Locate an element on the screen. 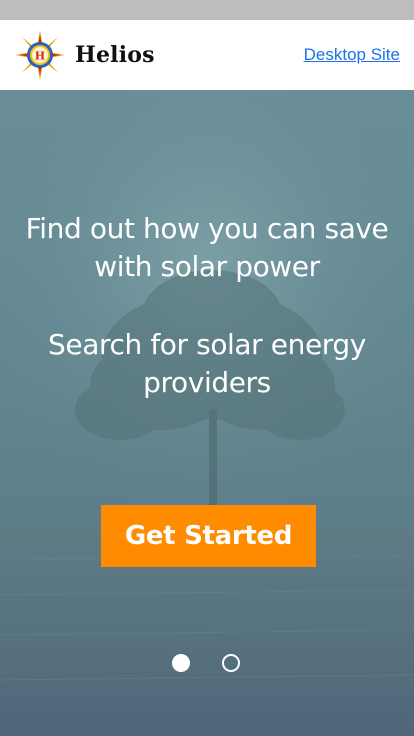 The image size is (414, 736). helios-logo-icon: H is located at coordinates (40, 55).